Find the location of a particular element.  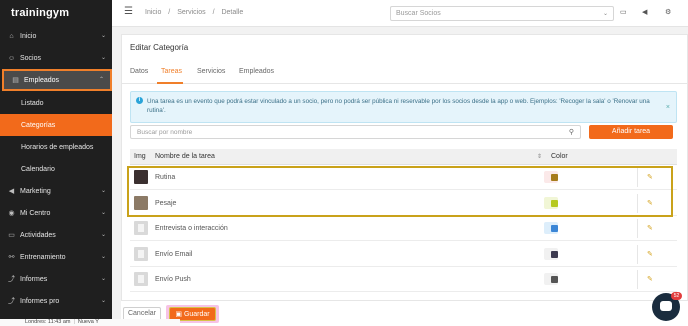

sidebar-item-informes-pro: ⤴ Informes pro ⌄ is located at coordinates (56, 301).